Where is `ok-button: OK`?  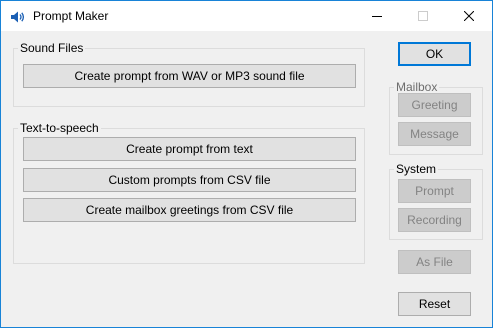
ok-button: OK is located at coordinates (434, 54).